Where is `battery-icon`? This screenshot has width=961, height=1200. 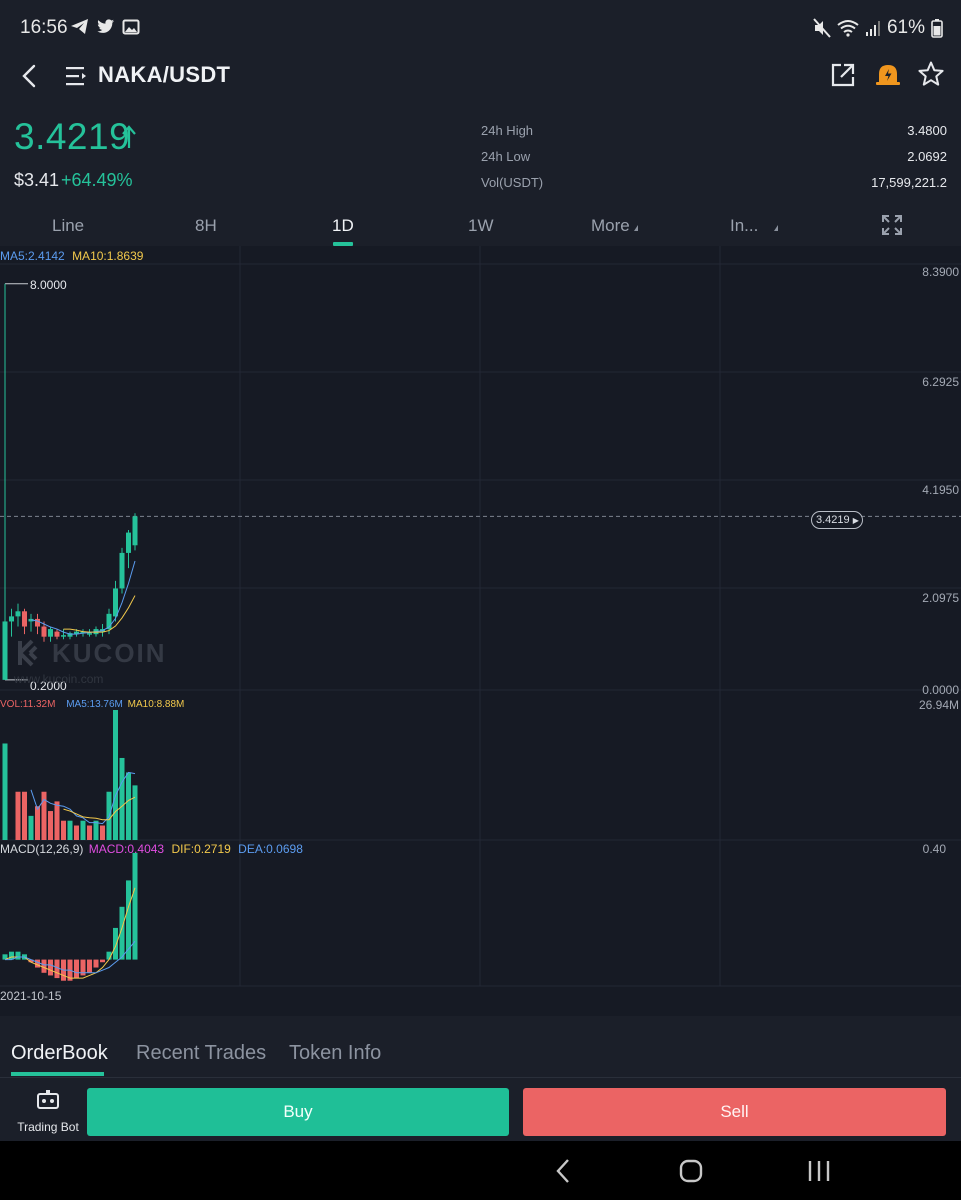
battery-icon is located at coordinates (937, 28).